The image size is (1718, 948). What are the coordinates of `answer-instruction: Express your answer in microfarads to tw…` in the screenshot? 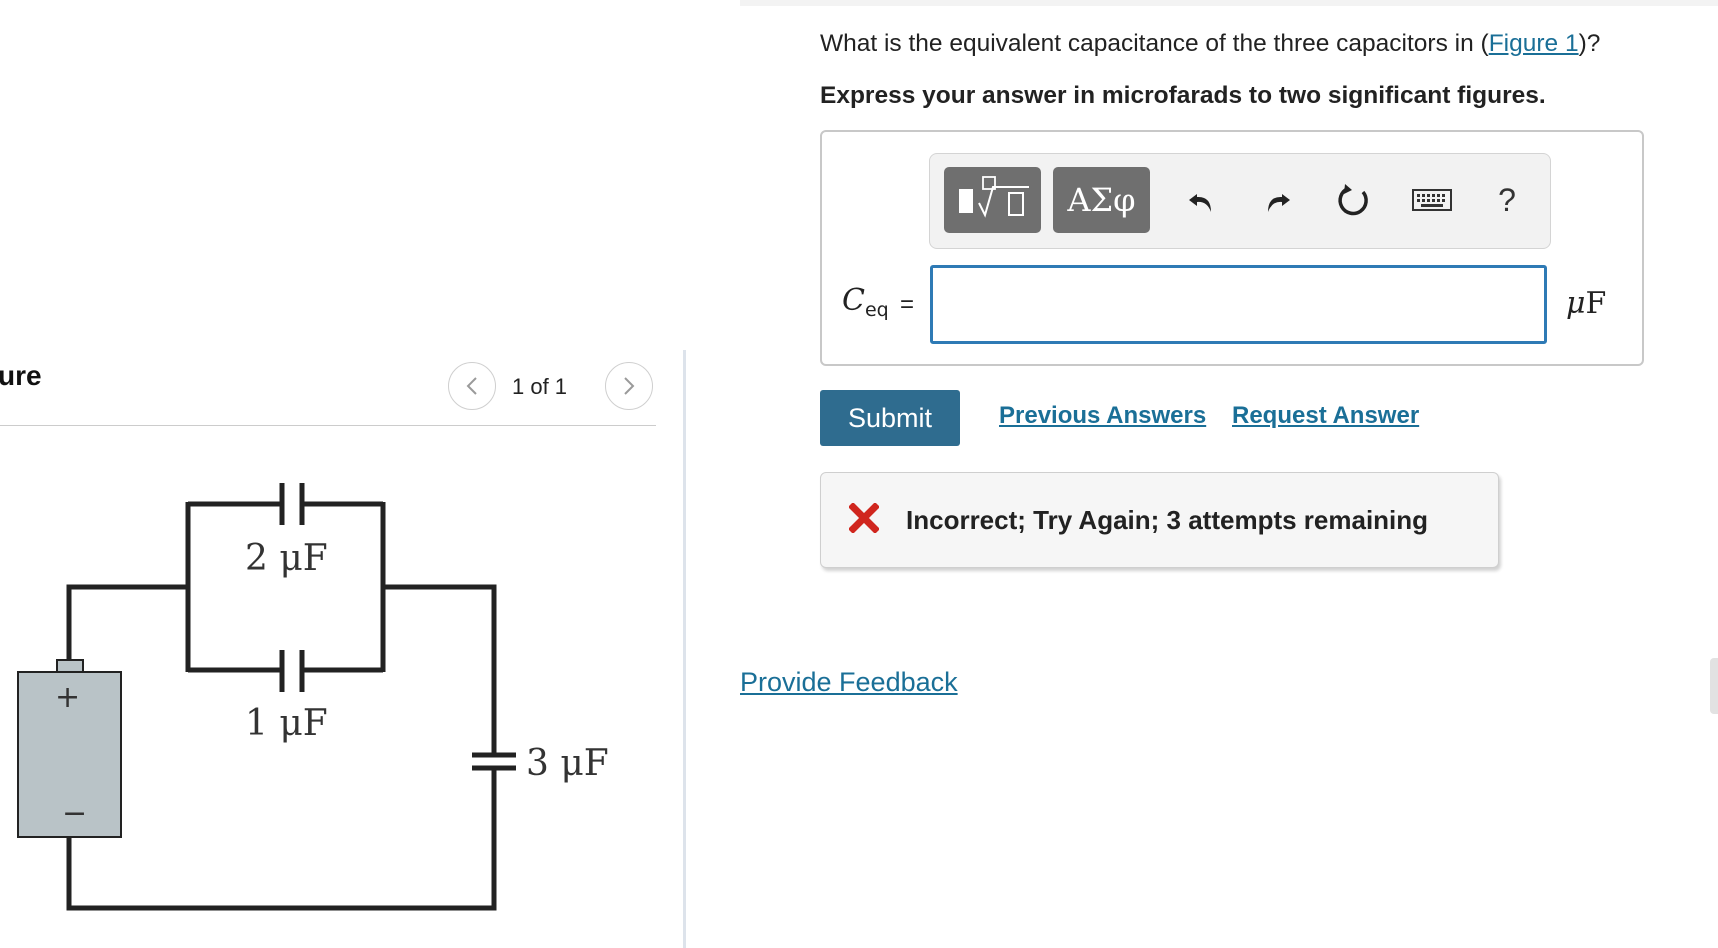 It's located at (1183, 95).